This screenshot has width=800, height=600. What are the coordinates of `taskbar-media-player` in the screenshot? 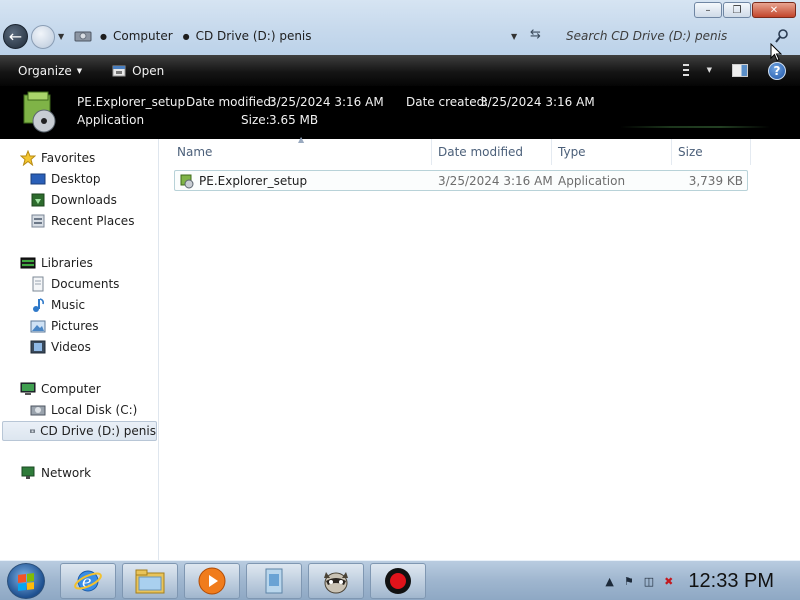 It's located at (212, 581).